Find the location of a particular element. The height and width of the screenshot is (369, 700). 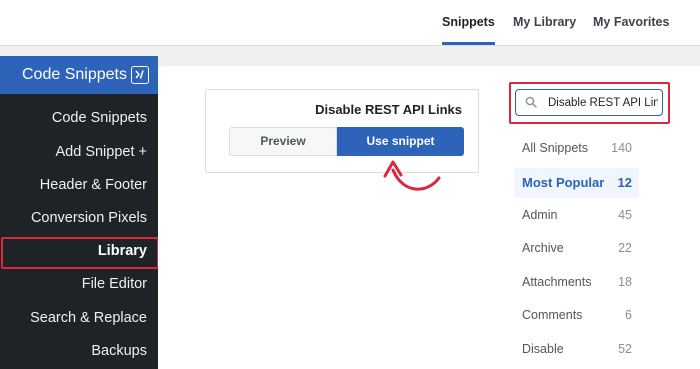

sidebar-header-title: Code Snippets is located at coordinates (74, 74).